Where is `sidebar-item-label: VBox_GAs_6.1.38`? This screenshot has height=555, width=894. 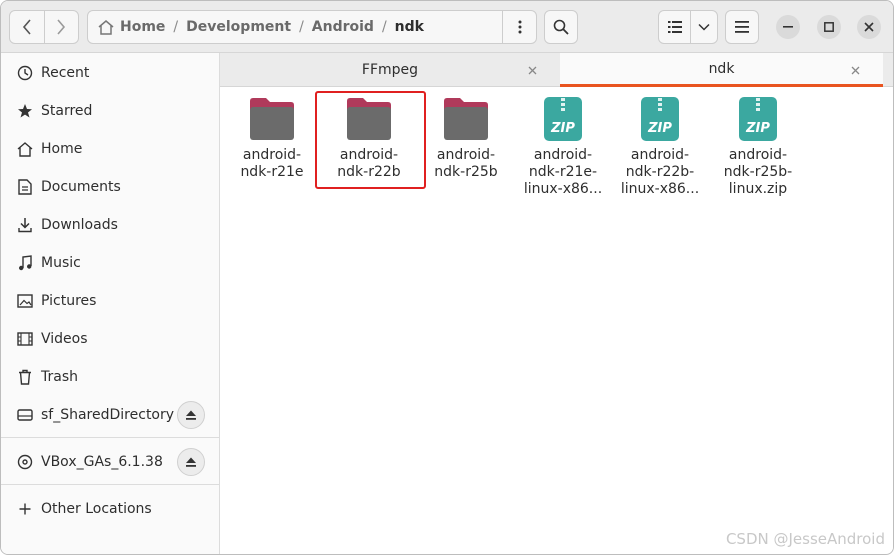
sidebar-item-label: VBox_GAs_6.1.38 is located at coordinates (102, 462).